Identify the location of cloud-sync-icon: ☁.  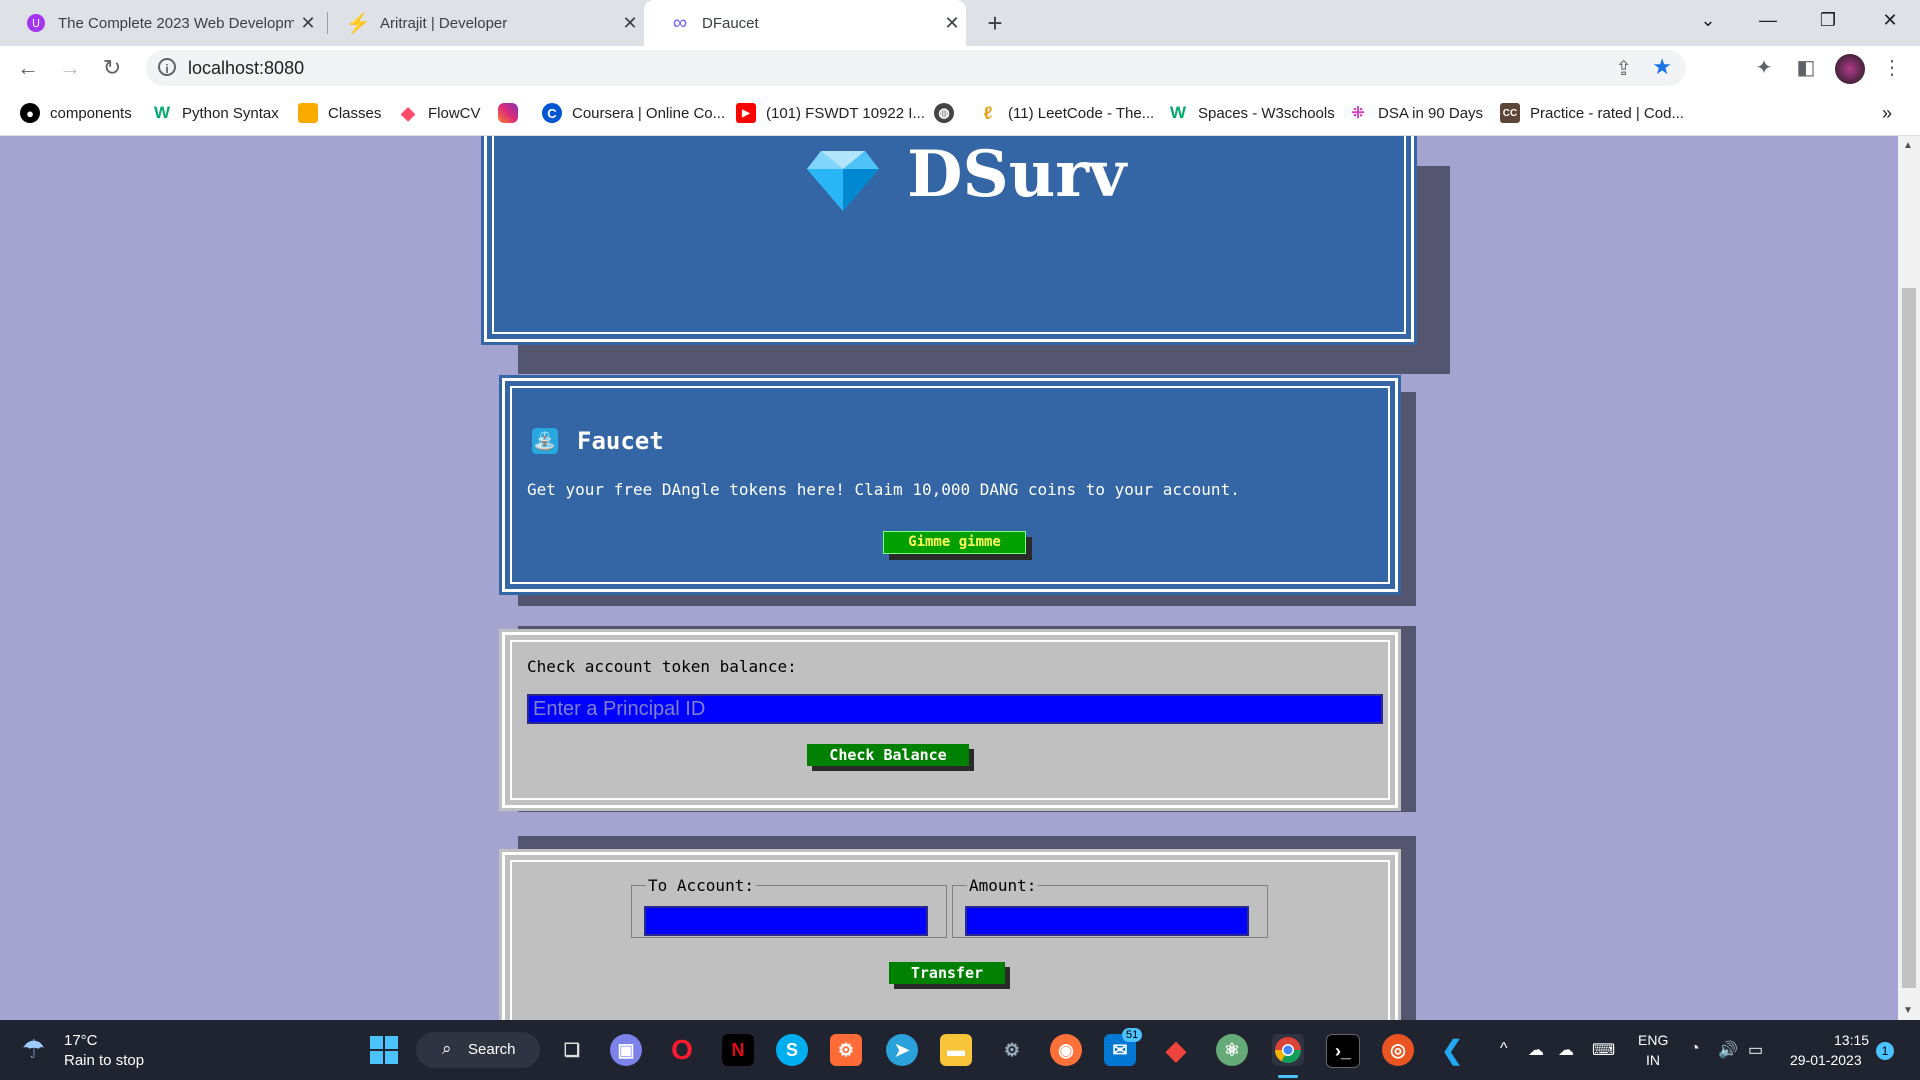
(1566, 1050).